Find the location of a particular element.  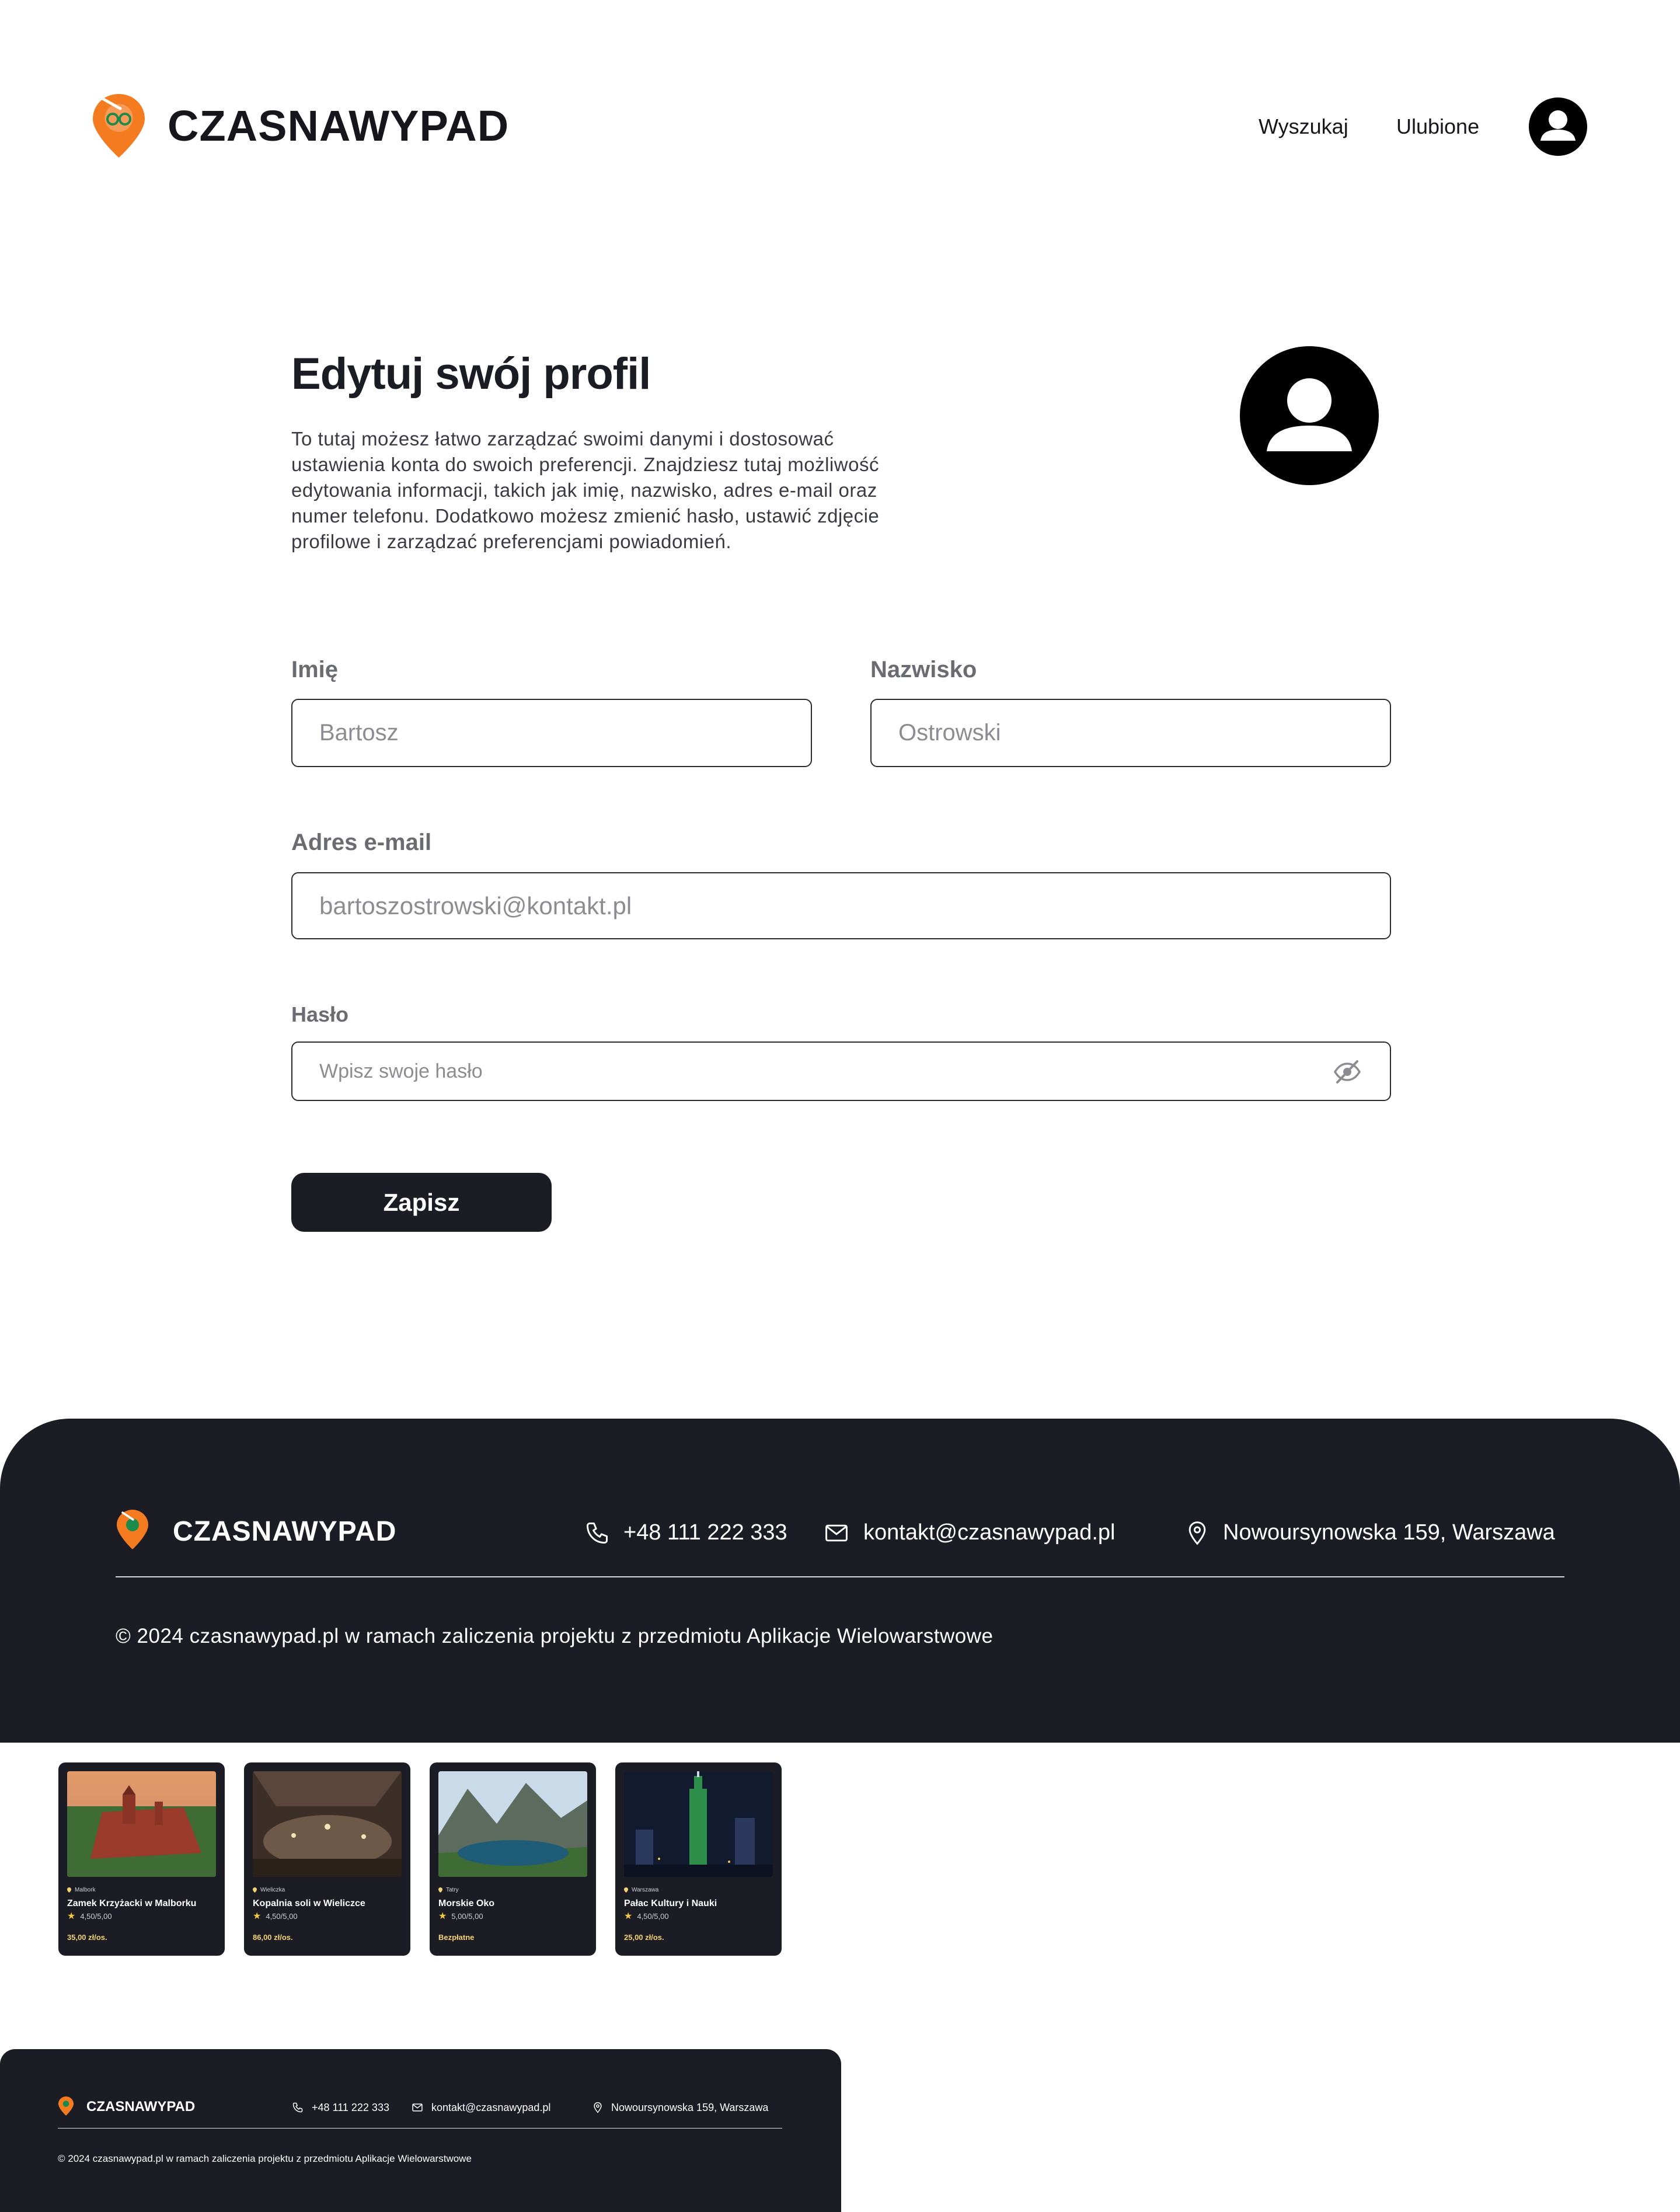

footer-phone: +48 111 222 333 is located at coordinates (705, 1532).